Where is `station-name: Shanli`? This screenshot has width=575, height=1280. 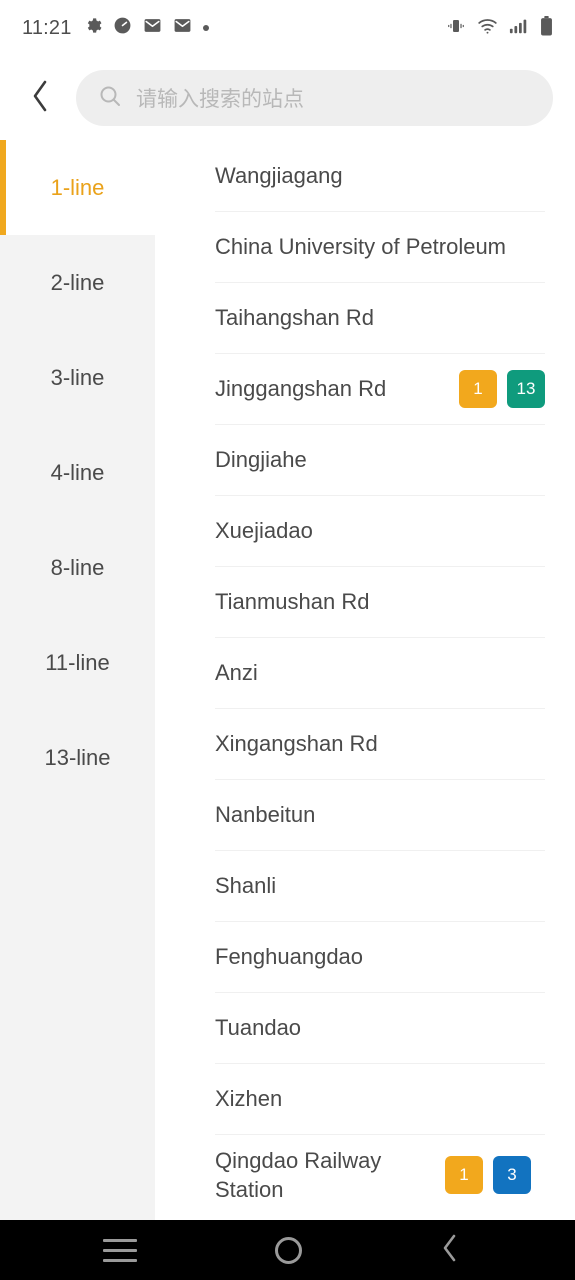 station-name: Shanli is located at coordinates (246, 885).